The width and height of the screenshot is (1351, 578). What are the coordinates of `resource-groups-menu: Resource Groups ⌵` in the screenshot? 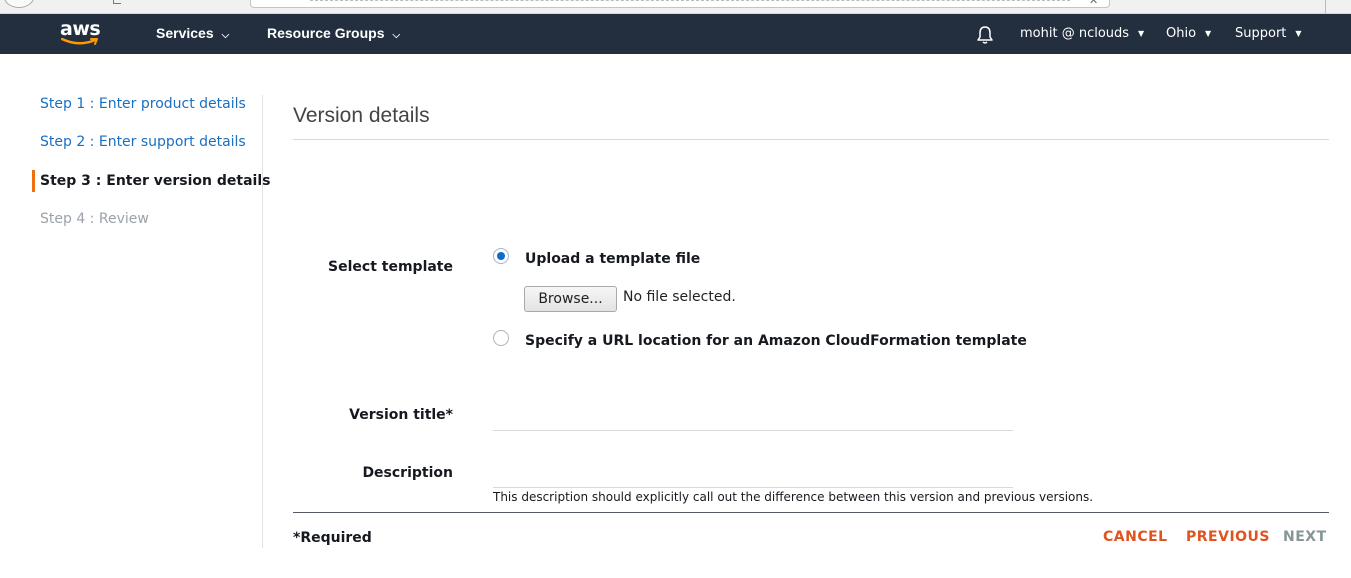 It's located at (333, 34).